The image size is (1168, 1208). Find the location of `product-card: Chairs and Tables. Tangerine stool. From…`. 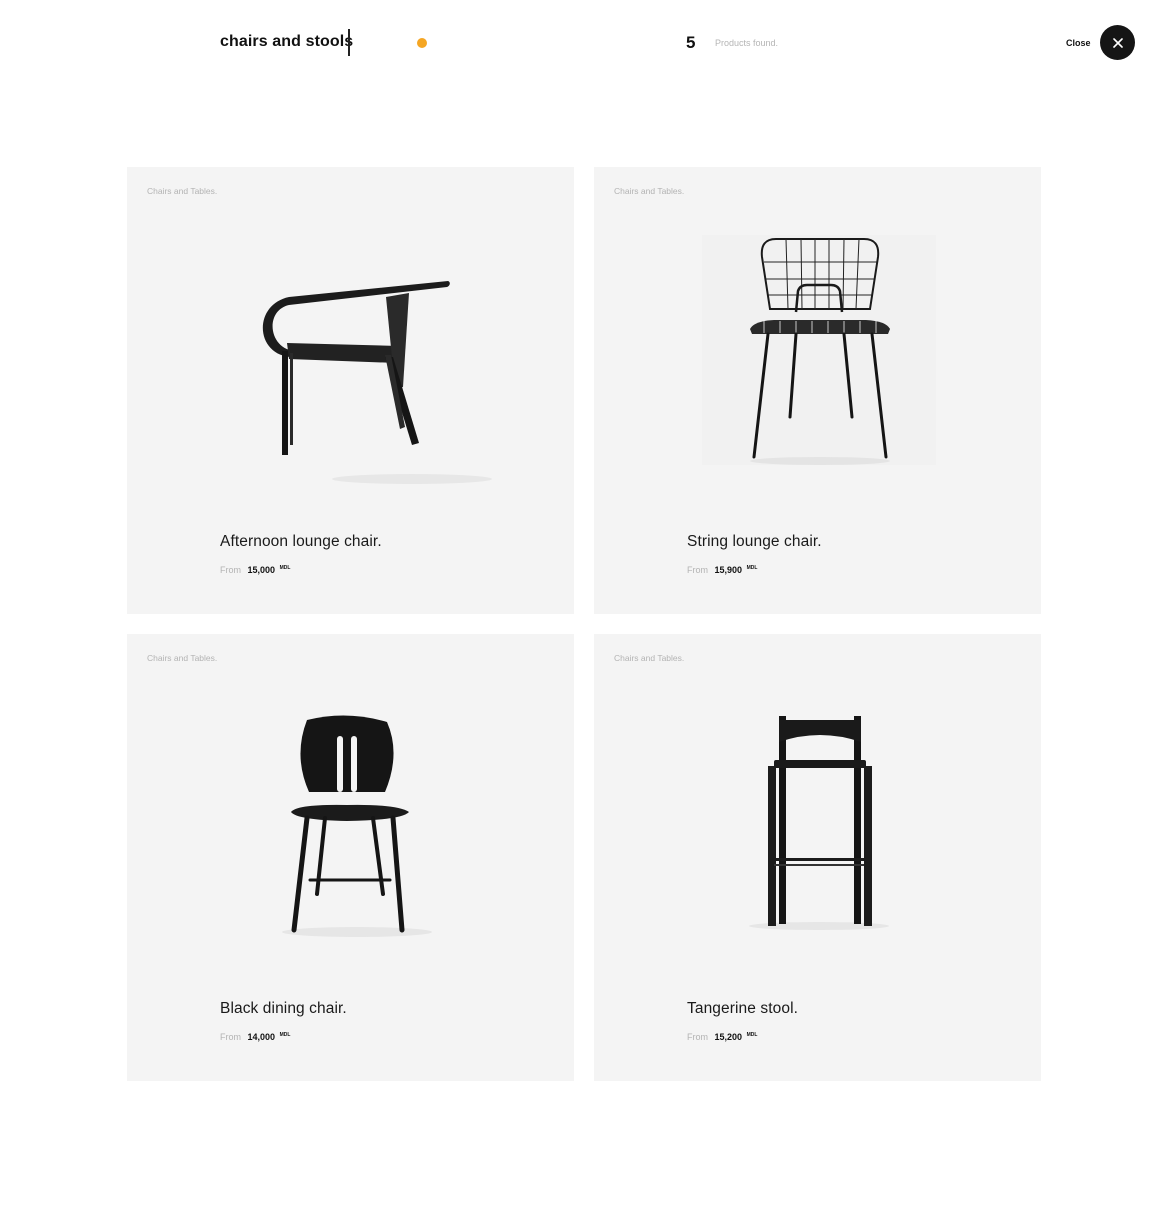

product-card: Chairs and Tables. Tangerine stool. From… is located at coordinates (817, 857).